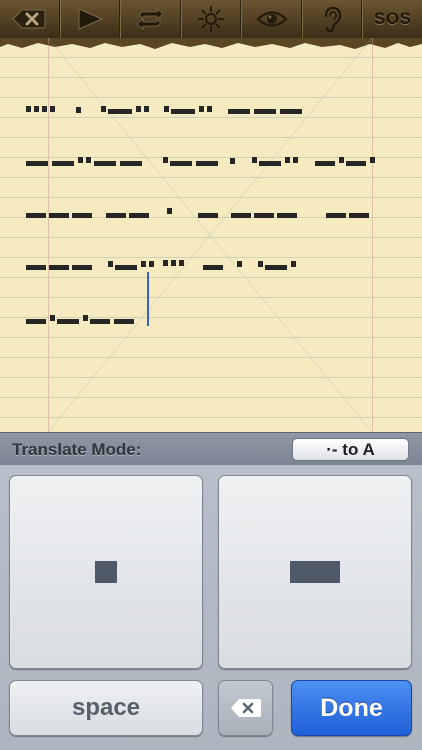  What do you see at coordinates (351, 708) in the screenshot?
I see `done-key: Done` at bounding box center [351, 708].